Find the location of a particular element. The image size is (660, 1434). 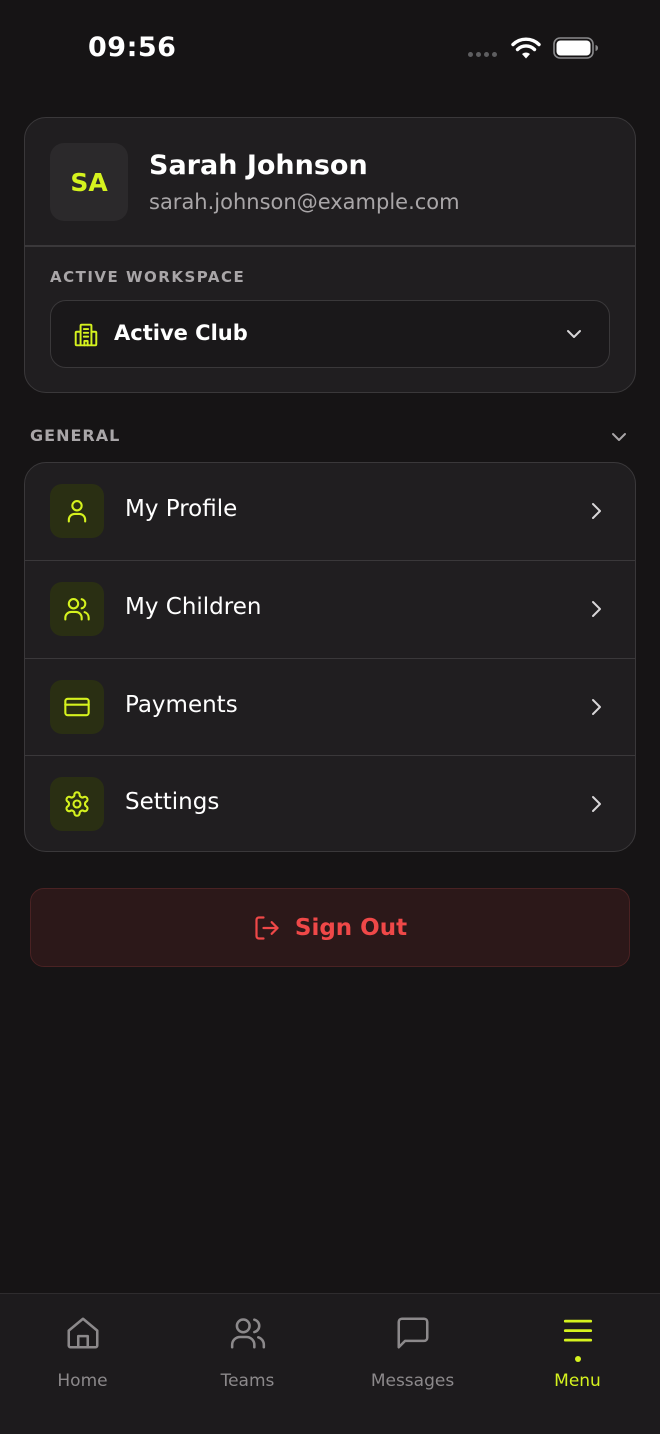

user-name: Sarah Johnson is located at coordinates (258, 165).